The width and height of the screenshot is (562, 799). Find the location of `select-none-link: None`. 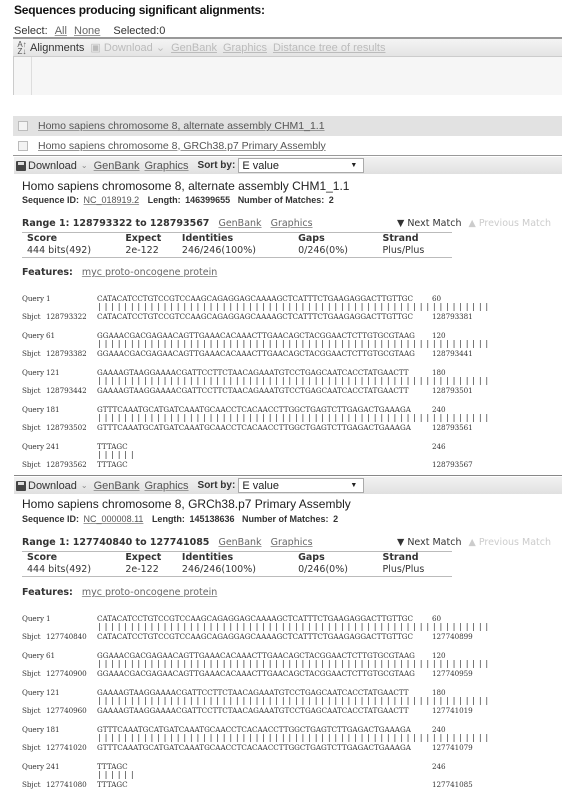

select-none-link: None is located at coordinates (87, 31).